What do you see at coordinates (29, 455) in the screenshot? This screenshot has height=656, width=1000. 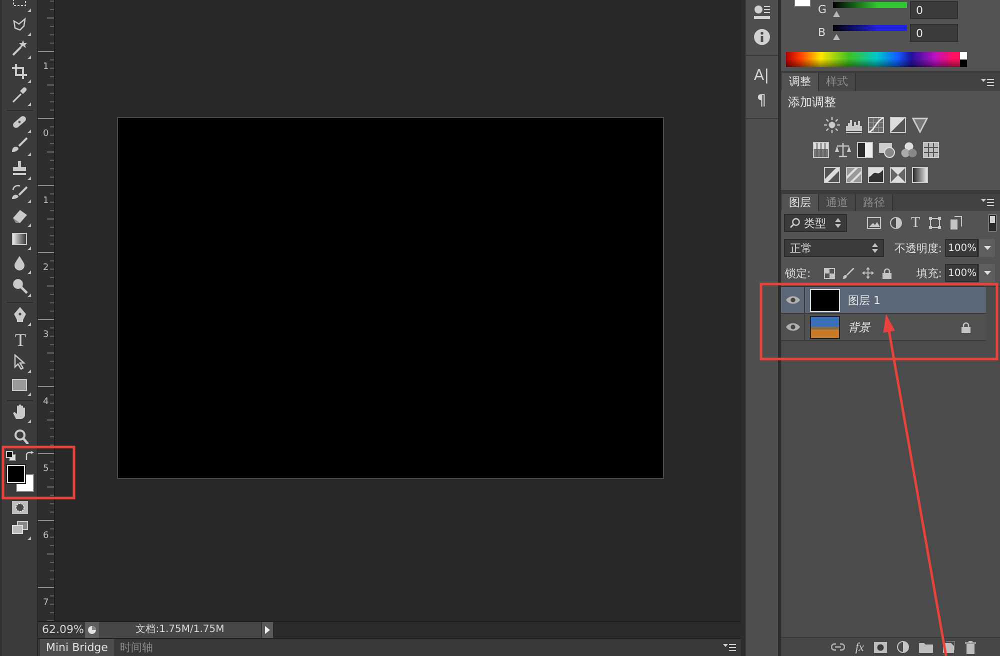 I see `swap-arrow-icon` at bounding box center [29, 455].